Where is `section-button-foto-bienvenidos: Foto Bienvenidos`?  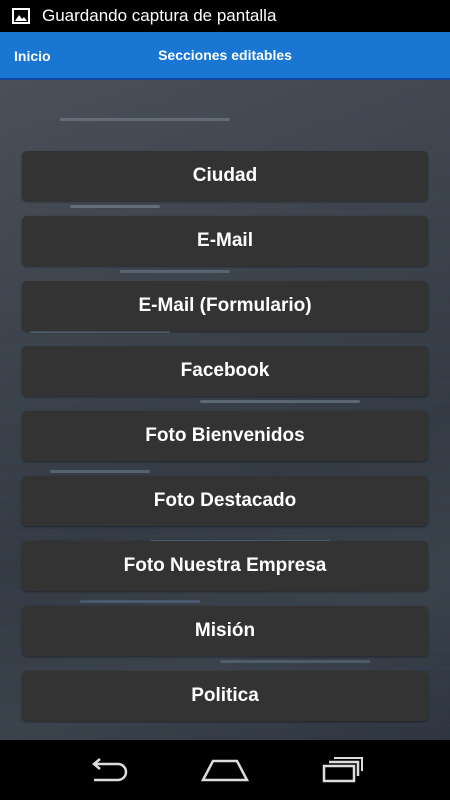
section-button-foto-bienvenidos: Foto Bienvenidos is located at coordinates (225, 436).